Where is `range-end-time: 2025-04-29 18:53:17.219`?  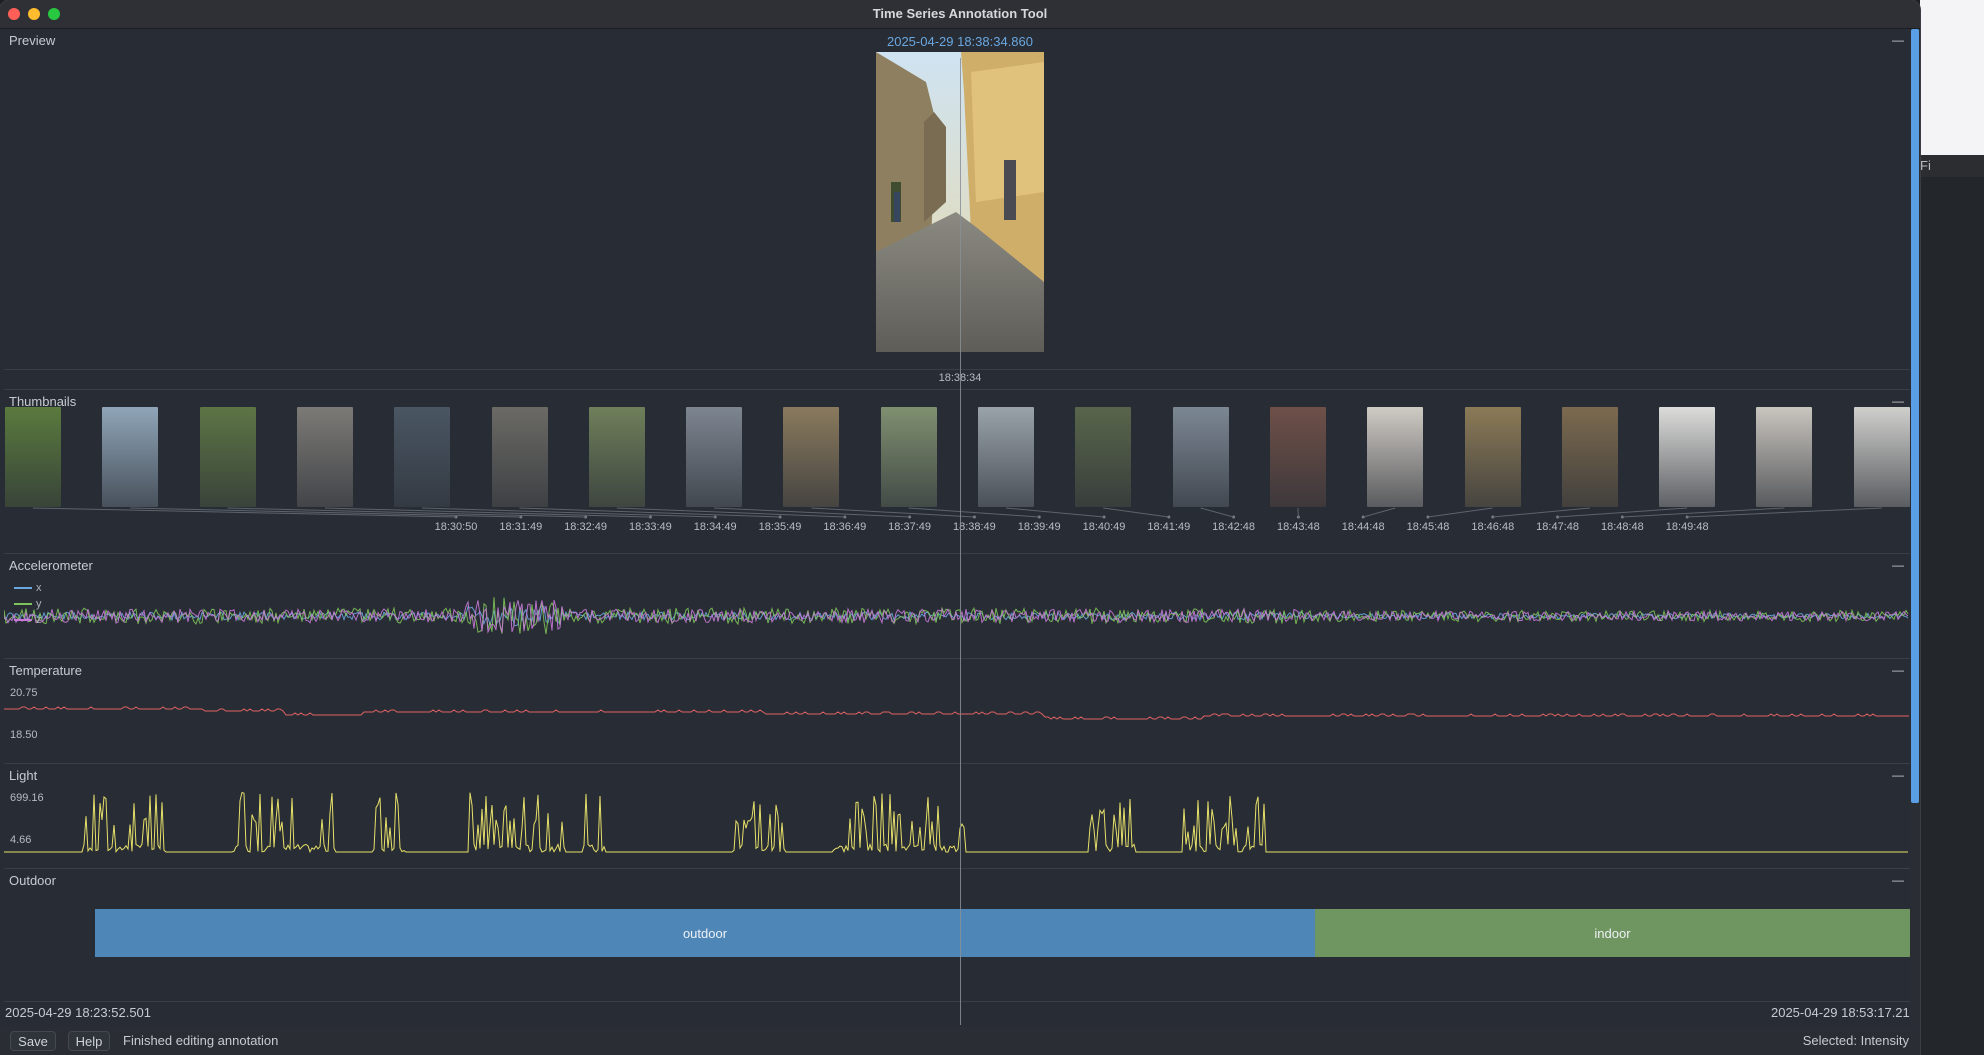 range-end-time: 2025-04-29 18:53:17.219 is located at coordinates (1843, 1012).